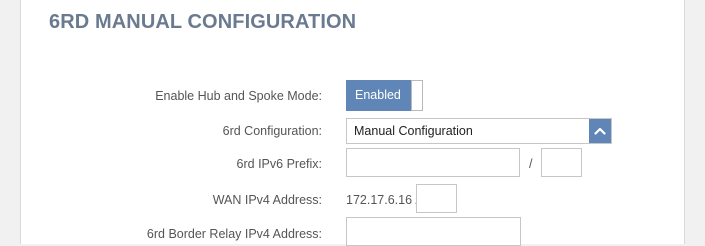 This screenshot has height=246, width=705. What do you see at coordinates (561, 162) in the screenshot?
I see `ipv6-prefix-length-input` at bounding box center [561, 162].